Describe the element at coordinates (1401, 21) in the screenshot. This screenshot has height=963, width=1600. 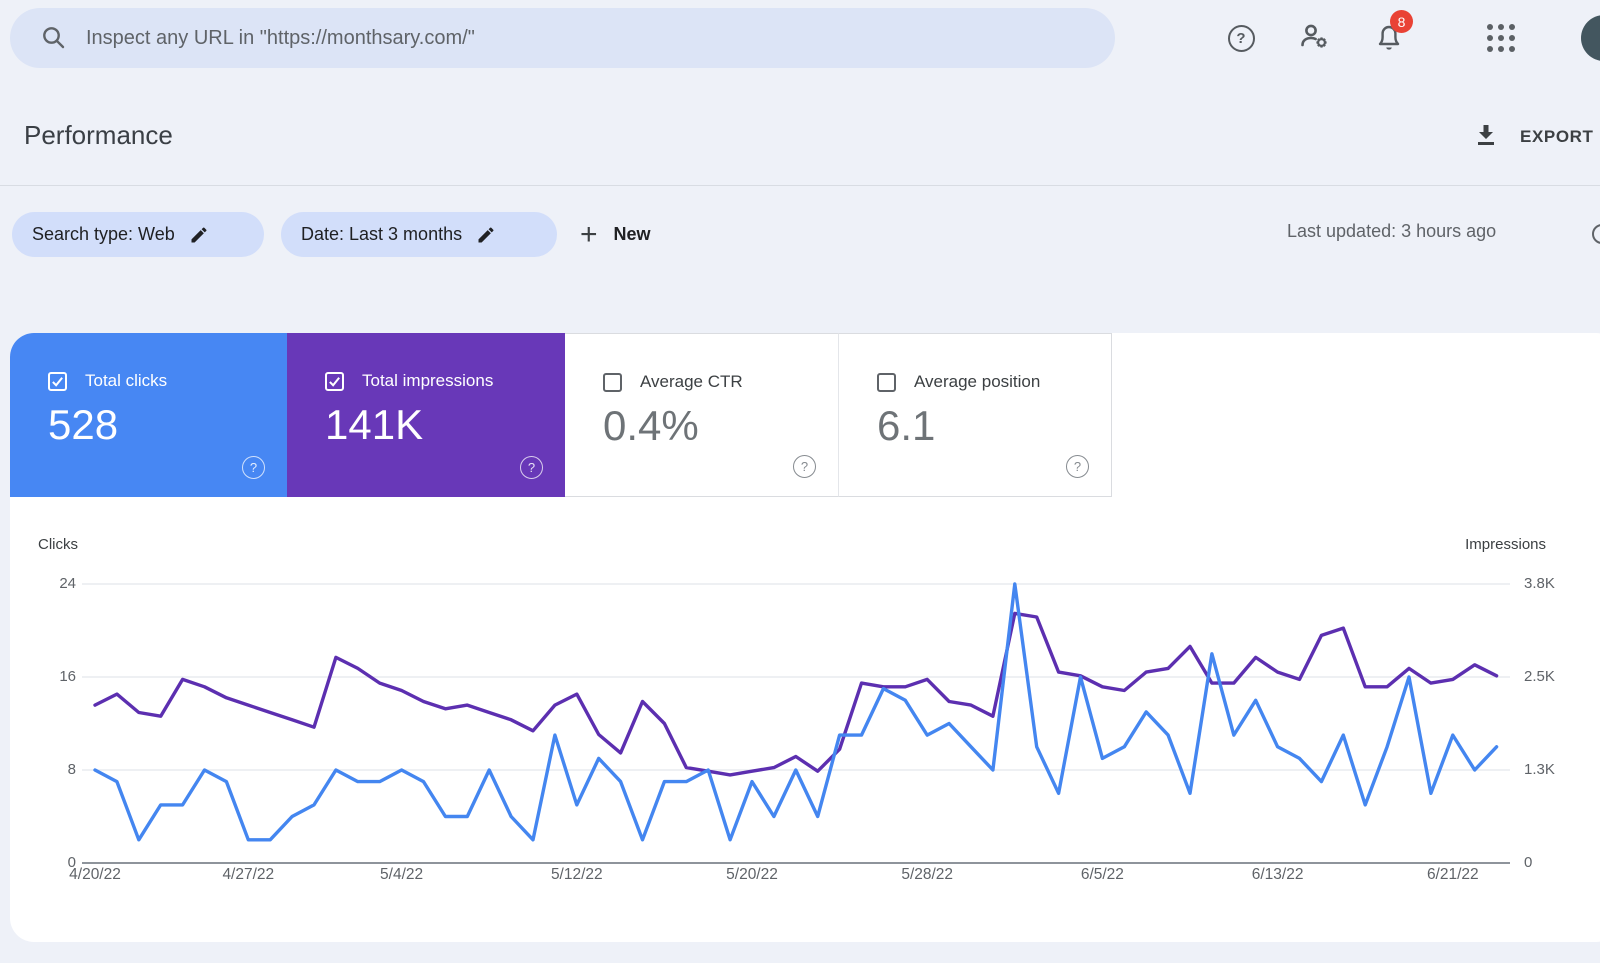
I see `notification-badge: 8` at that location.